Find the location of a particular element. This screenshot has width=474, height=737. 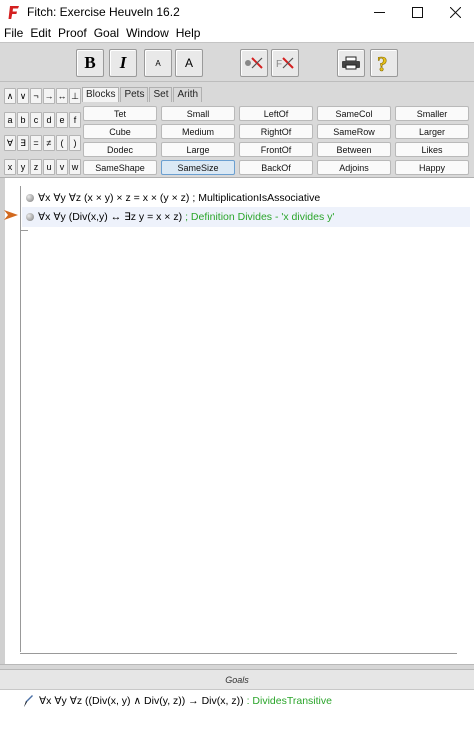

check-proof-icon: F is located at coordinates (285, 63).